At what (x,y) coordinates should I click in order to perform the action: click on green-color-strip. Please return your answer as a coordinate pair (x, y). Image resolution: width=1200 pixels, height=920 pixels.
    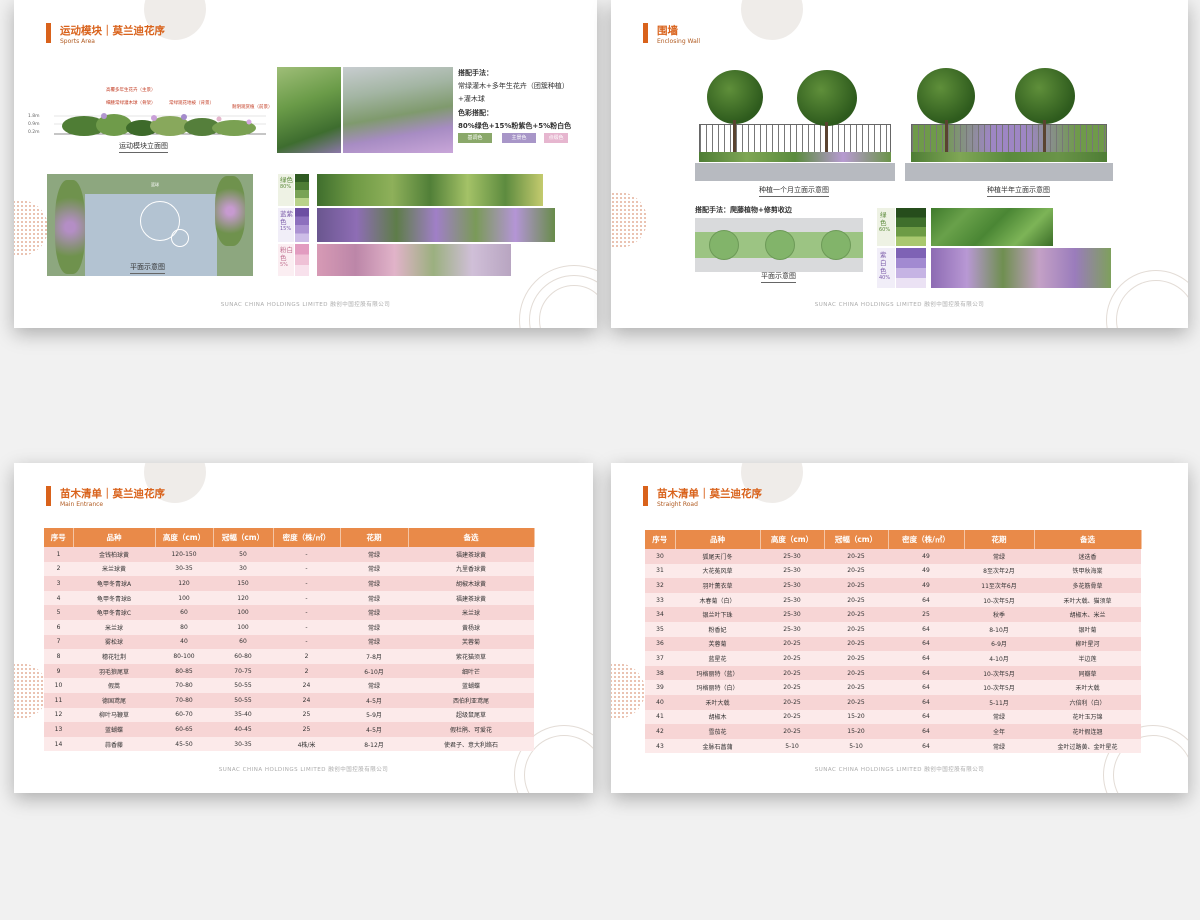
    Looking at the image, I should click on (302, 190).